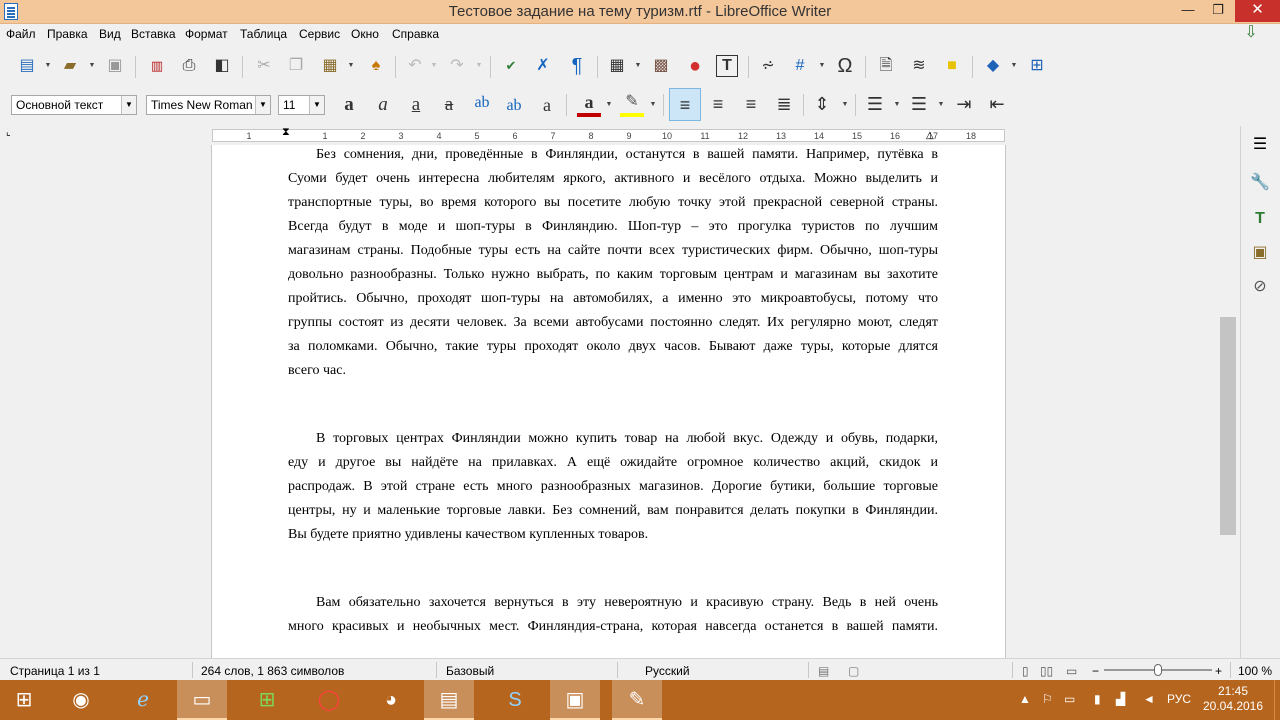  Describe the element at coordinates (800, 66) in the screenshot. I see `field-icon: #` at that location.